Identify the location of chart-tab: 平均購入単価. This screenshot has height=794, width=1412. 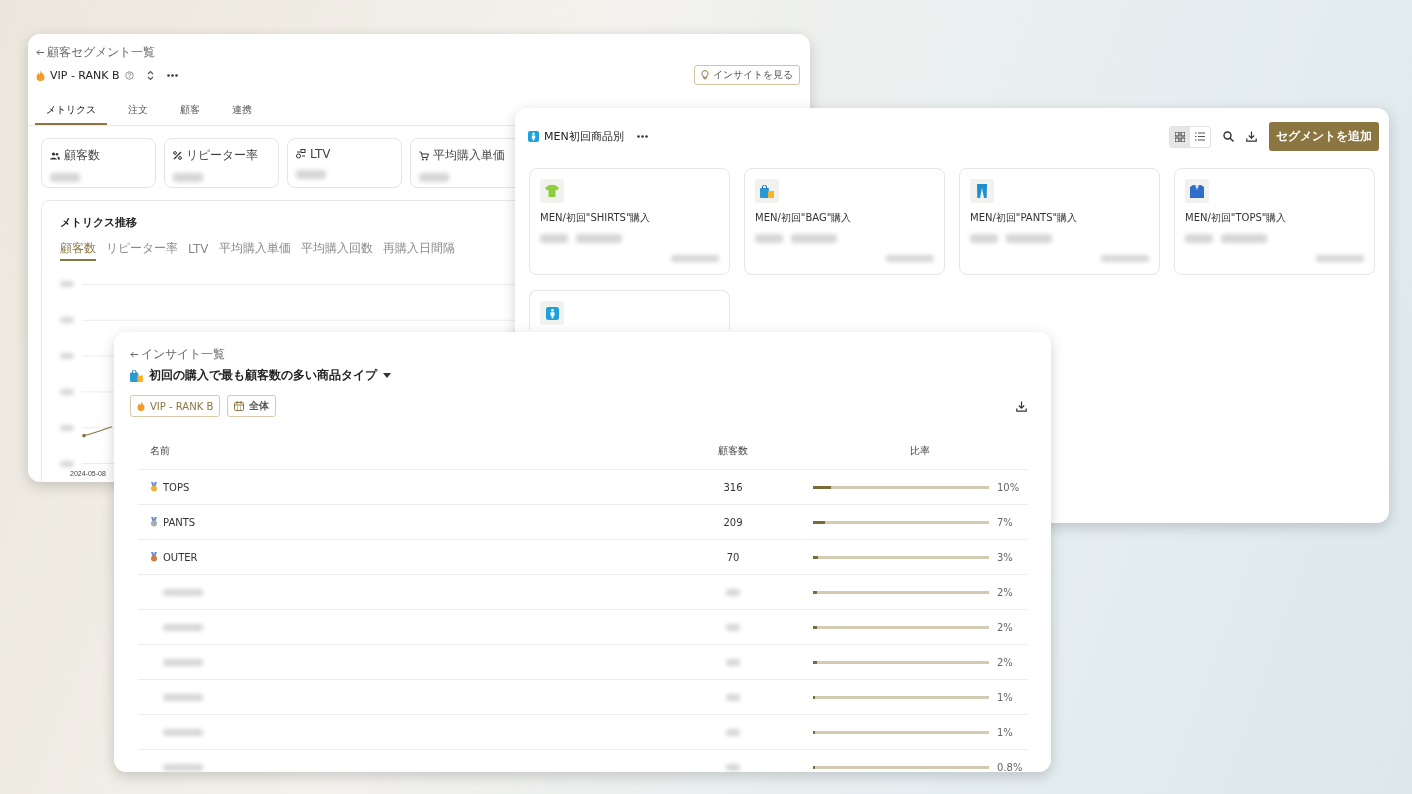
(254, 250).